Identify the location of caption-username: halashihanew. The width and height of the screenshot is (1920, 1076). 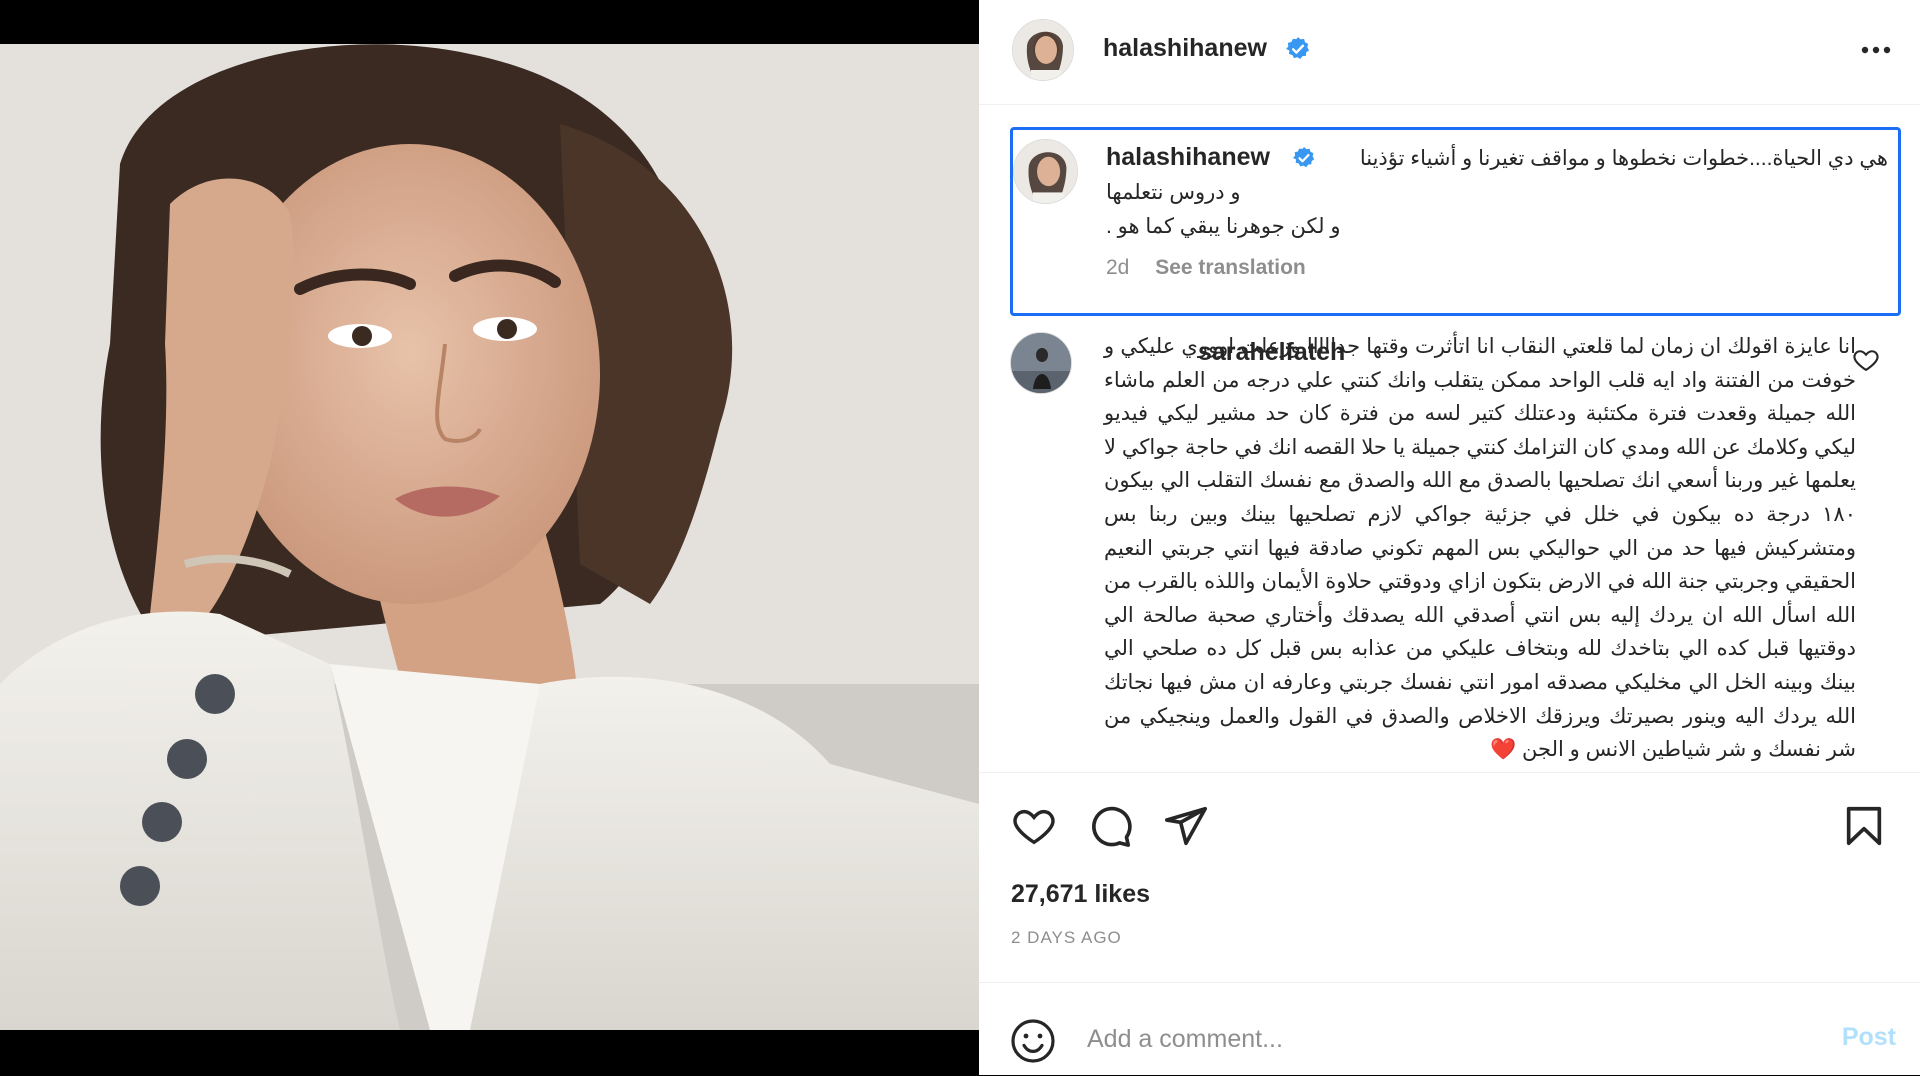
(1188, 157).